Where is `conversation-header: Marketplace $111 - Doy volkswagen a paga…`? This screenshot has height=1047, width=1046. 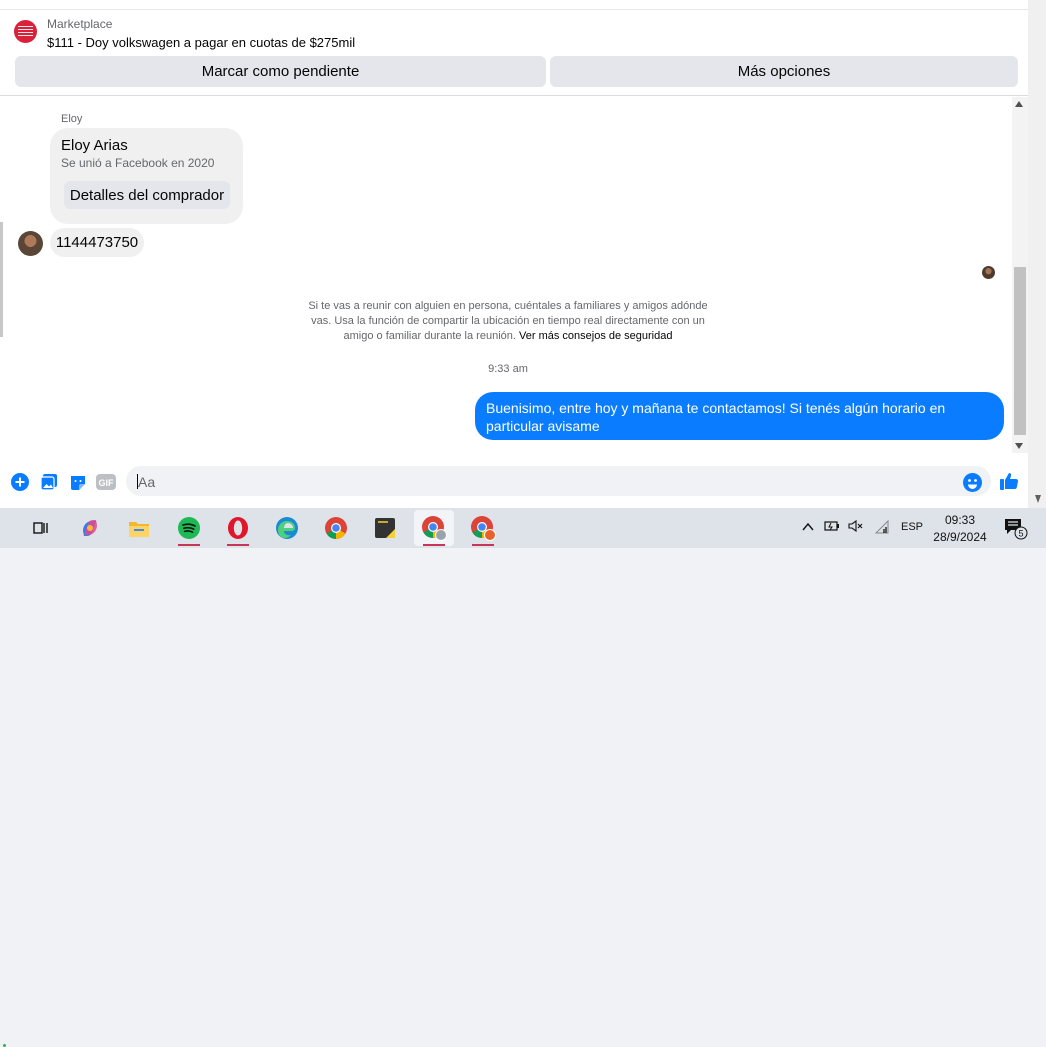
conversation-header: Marketplace $111 - Doy volkswagen a paga… is located at coordinates (514, 48).